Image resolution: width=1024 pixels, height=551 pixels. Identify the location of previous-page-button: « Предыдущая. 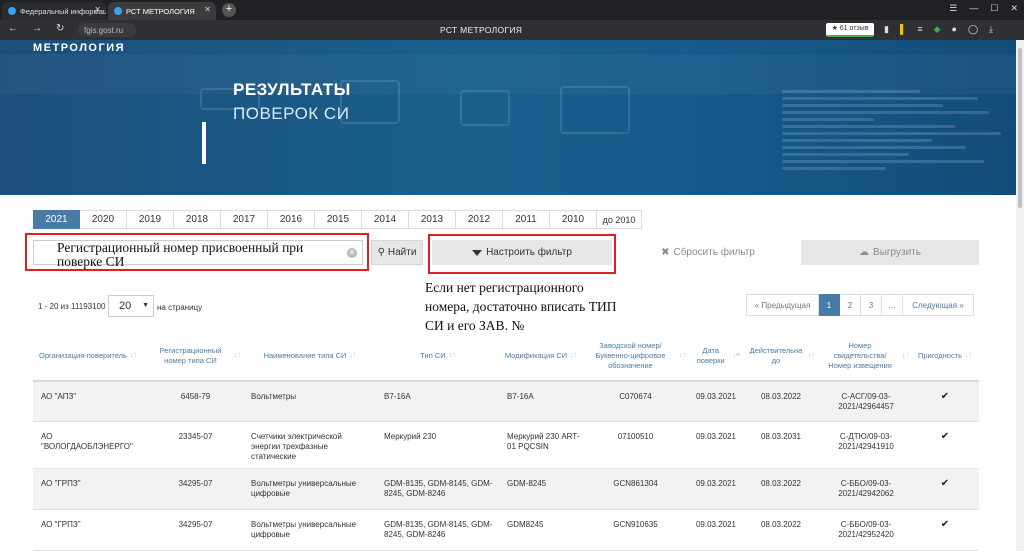
(782, 305).